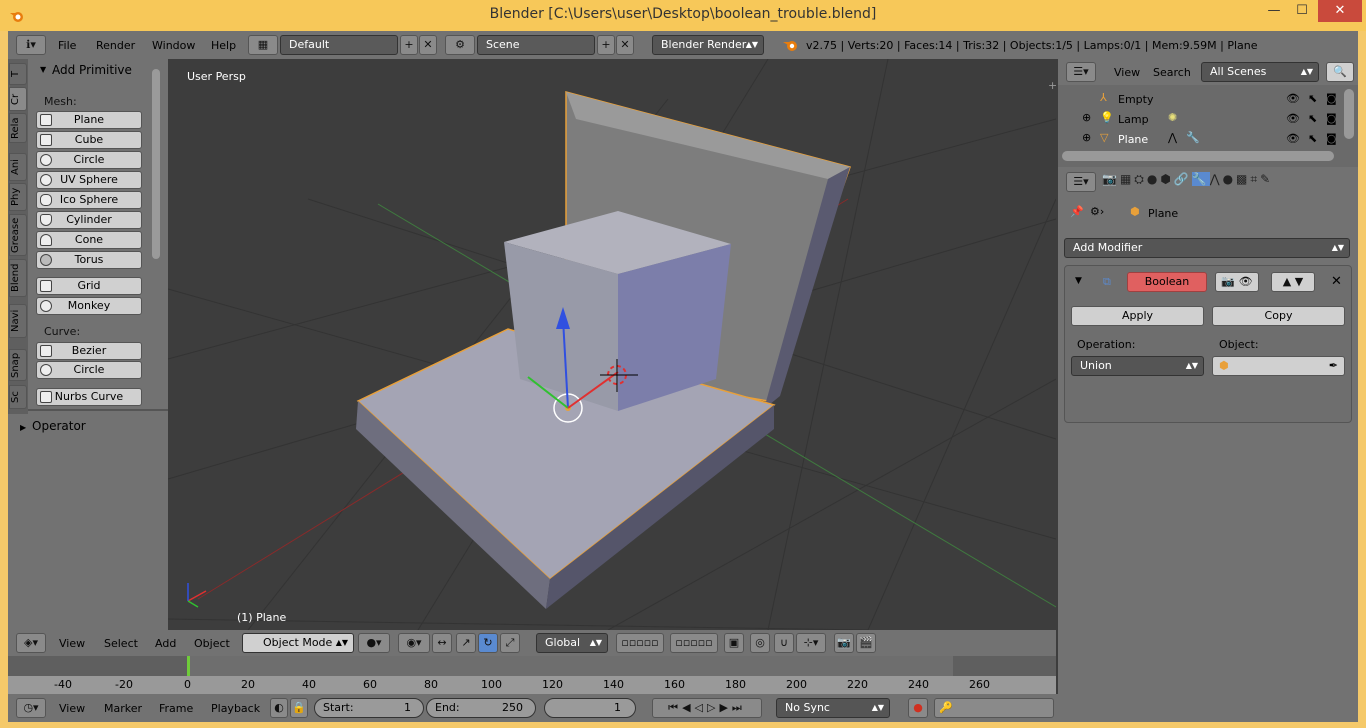 The height and width of the screenshot is (728, 1366). What do you see at coordinates (1227, 182) in the screenshot?
I see `properties-context-tabs: 📷▦⛭●⬢🔗🔧⋀●▩⌗✎` at bounding box center [1227, 182].